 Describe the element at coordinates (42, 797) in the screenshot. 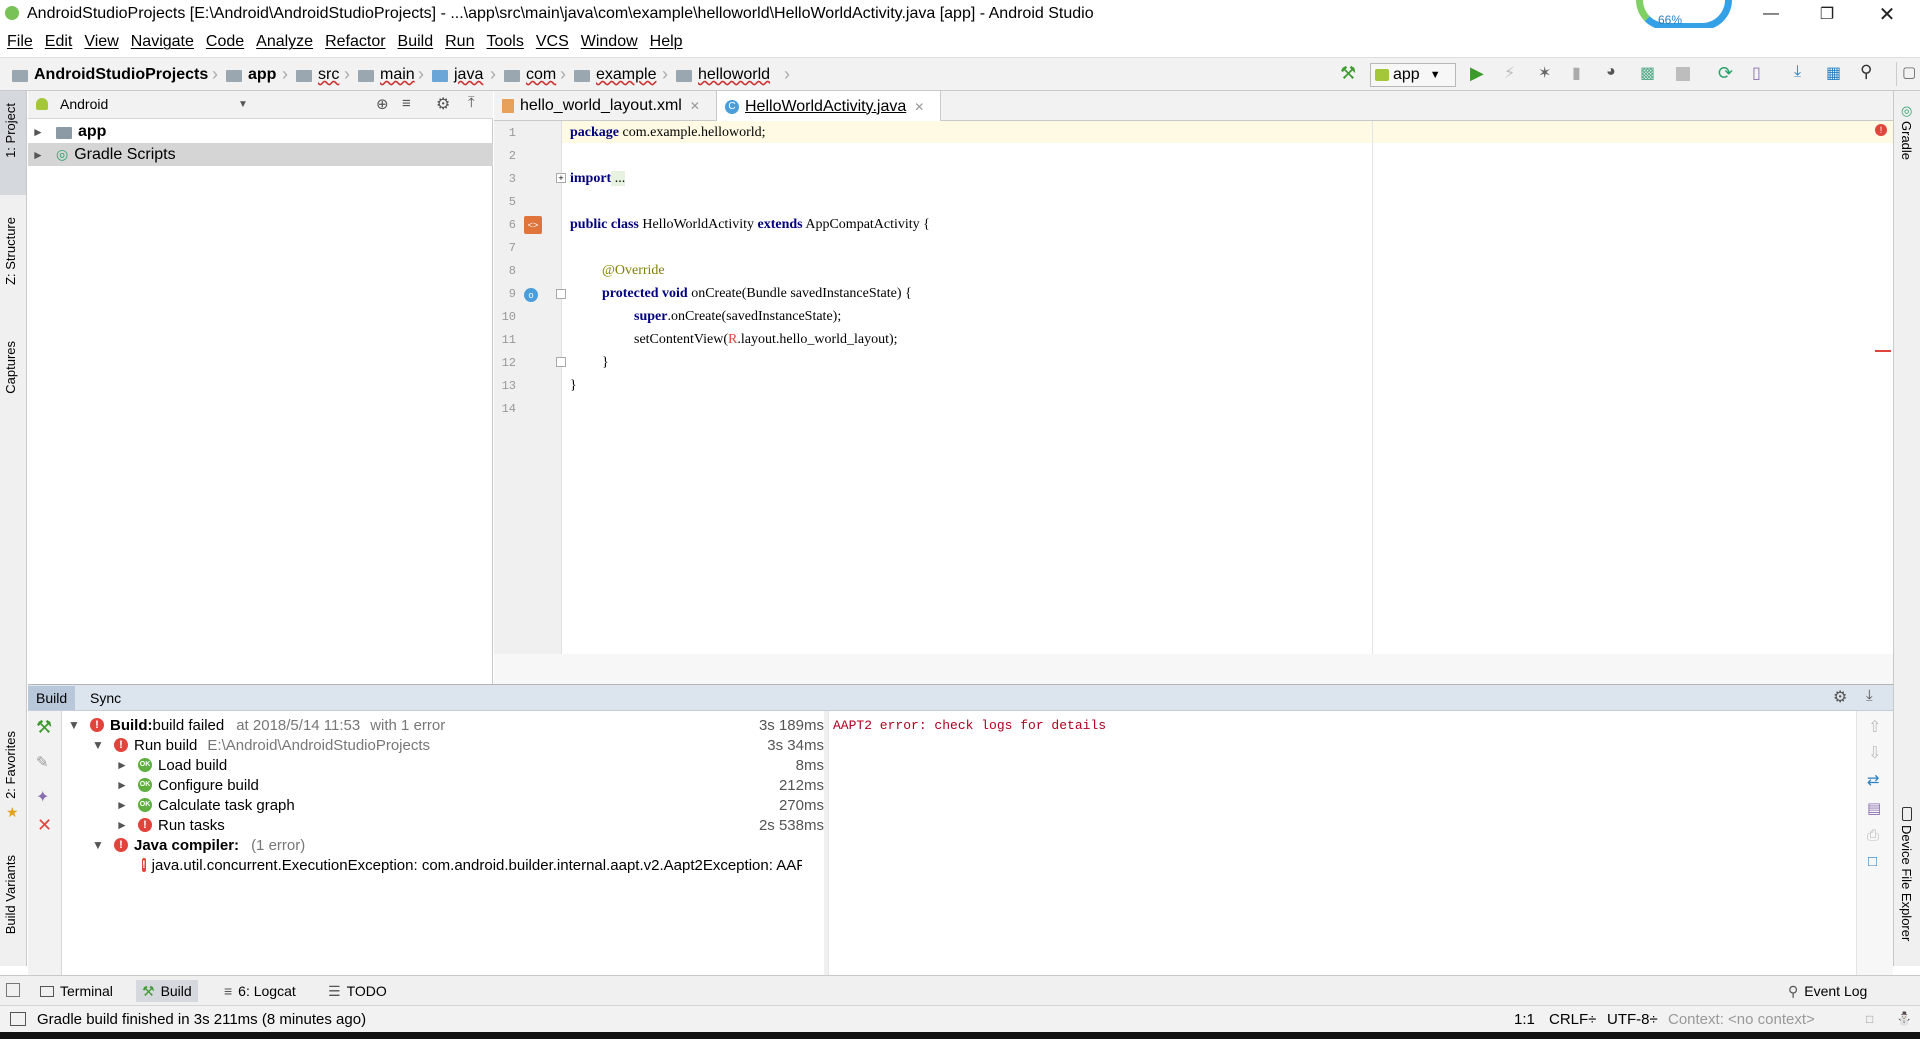

I see `pin-icon: ✦` at that location.